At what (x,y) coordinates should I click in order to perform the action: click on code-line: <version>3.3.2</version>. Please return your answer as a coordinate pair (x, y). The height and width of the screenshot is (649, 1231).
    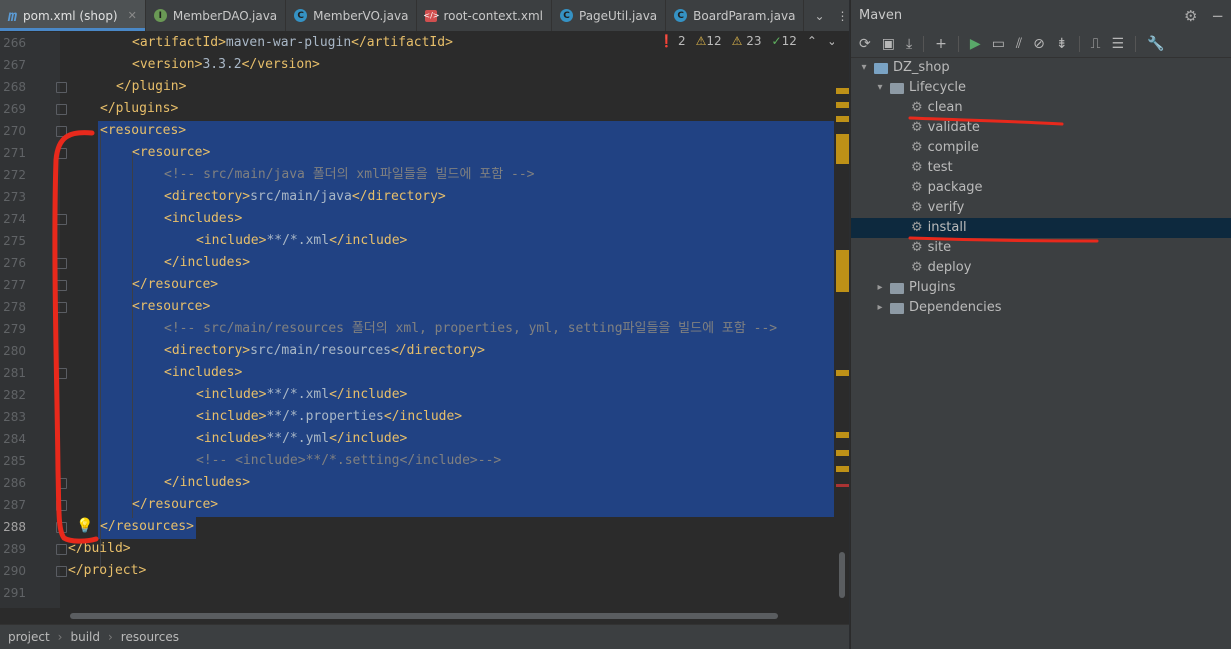
    Looking at the image, I should click on (226, 65).